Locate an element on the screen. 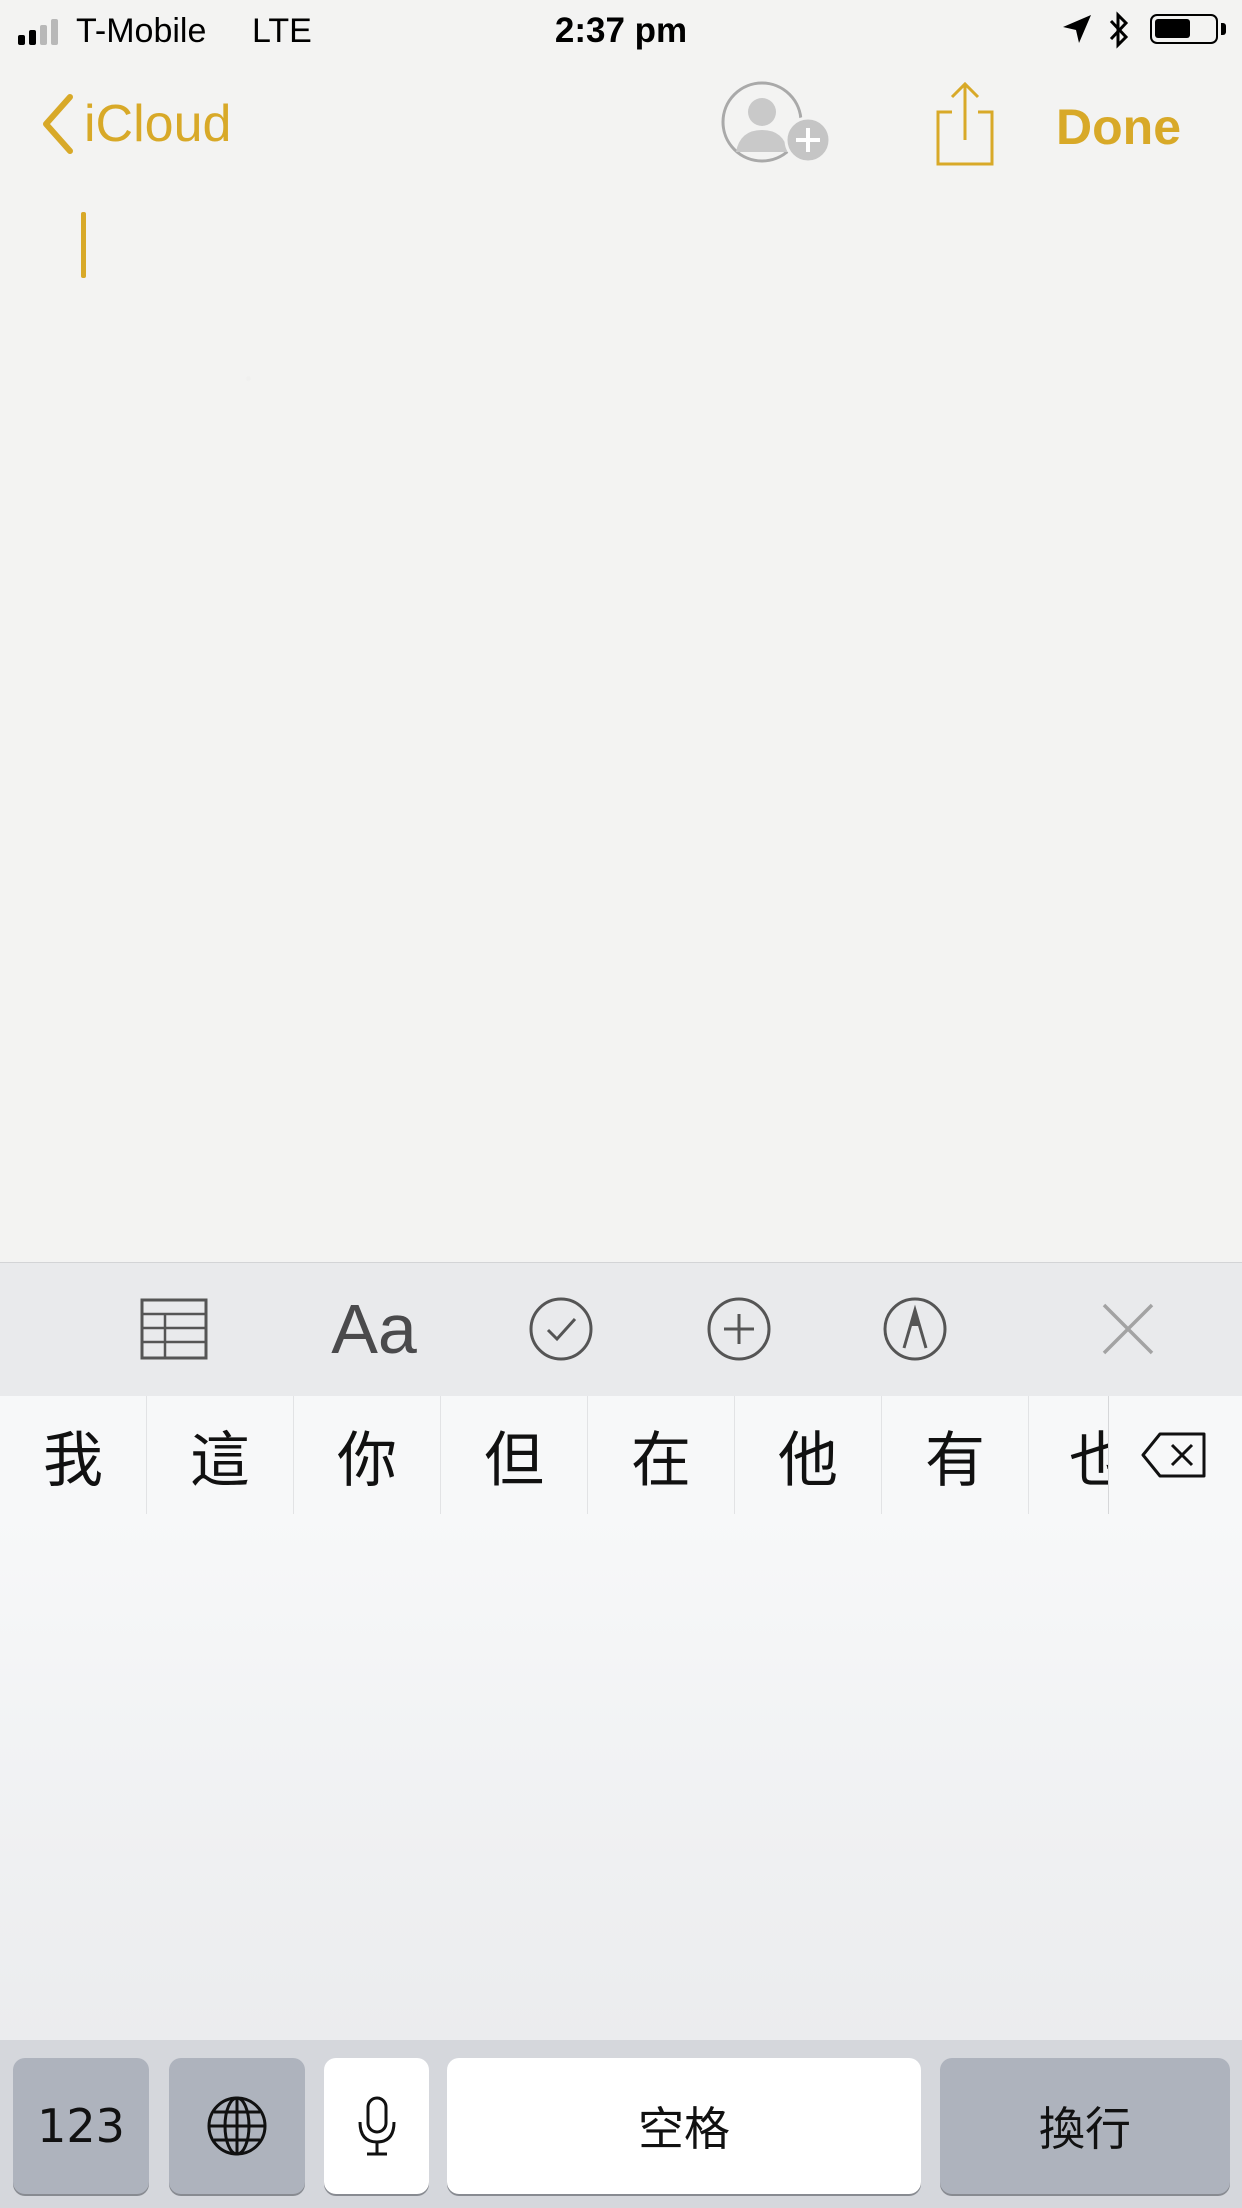 Image resolution: width=1242 pixels, height=2208 pixels. add-person-icon is located at coordinates (778, 125).